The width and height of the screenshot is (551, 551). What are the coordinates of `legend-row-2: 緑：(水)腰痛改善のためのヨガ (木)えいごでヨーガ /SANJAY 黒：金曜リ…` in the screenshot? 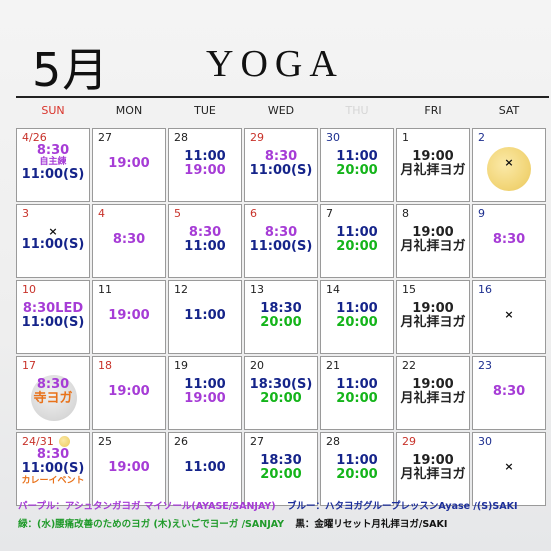 It's located at (283, 525).